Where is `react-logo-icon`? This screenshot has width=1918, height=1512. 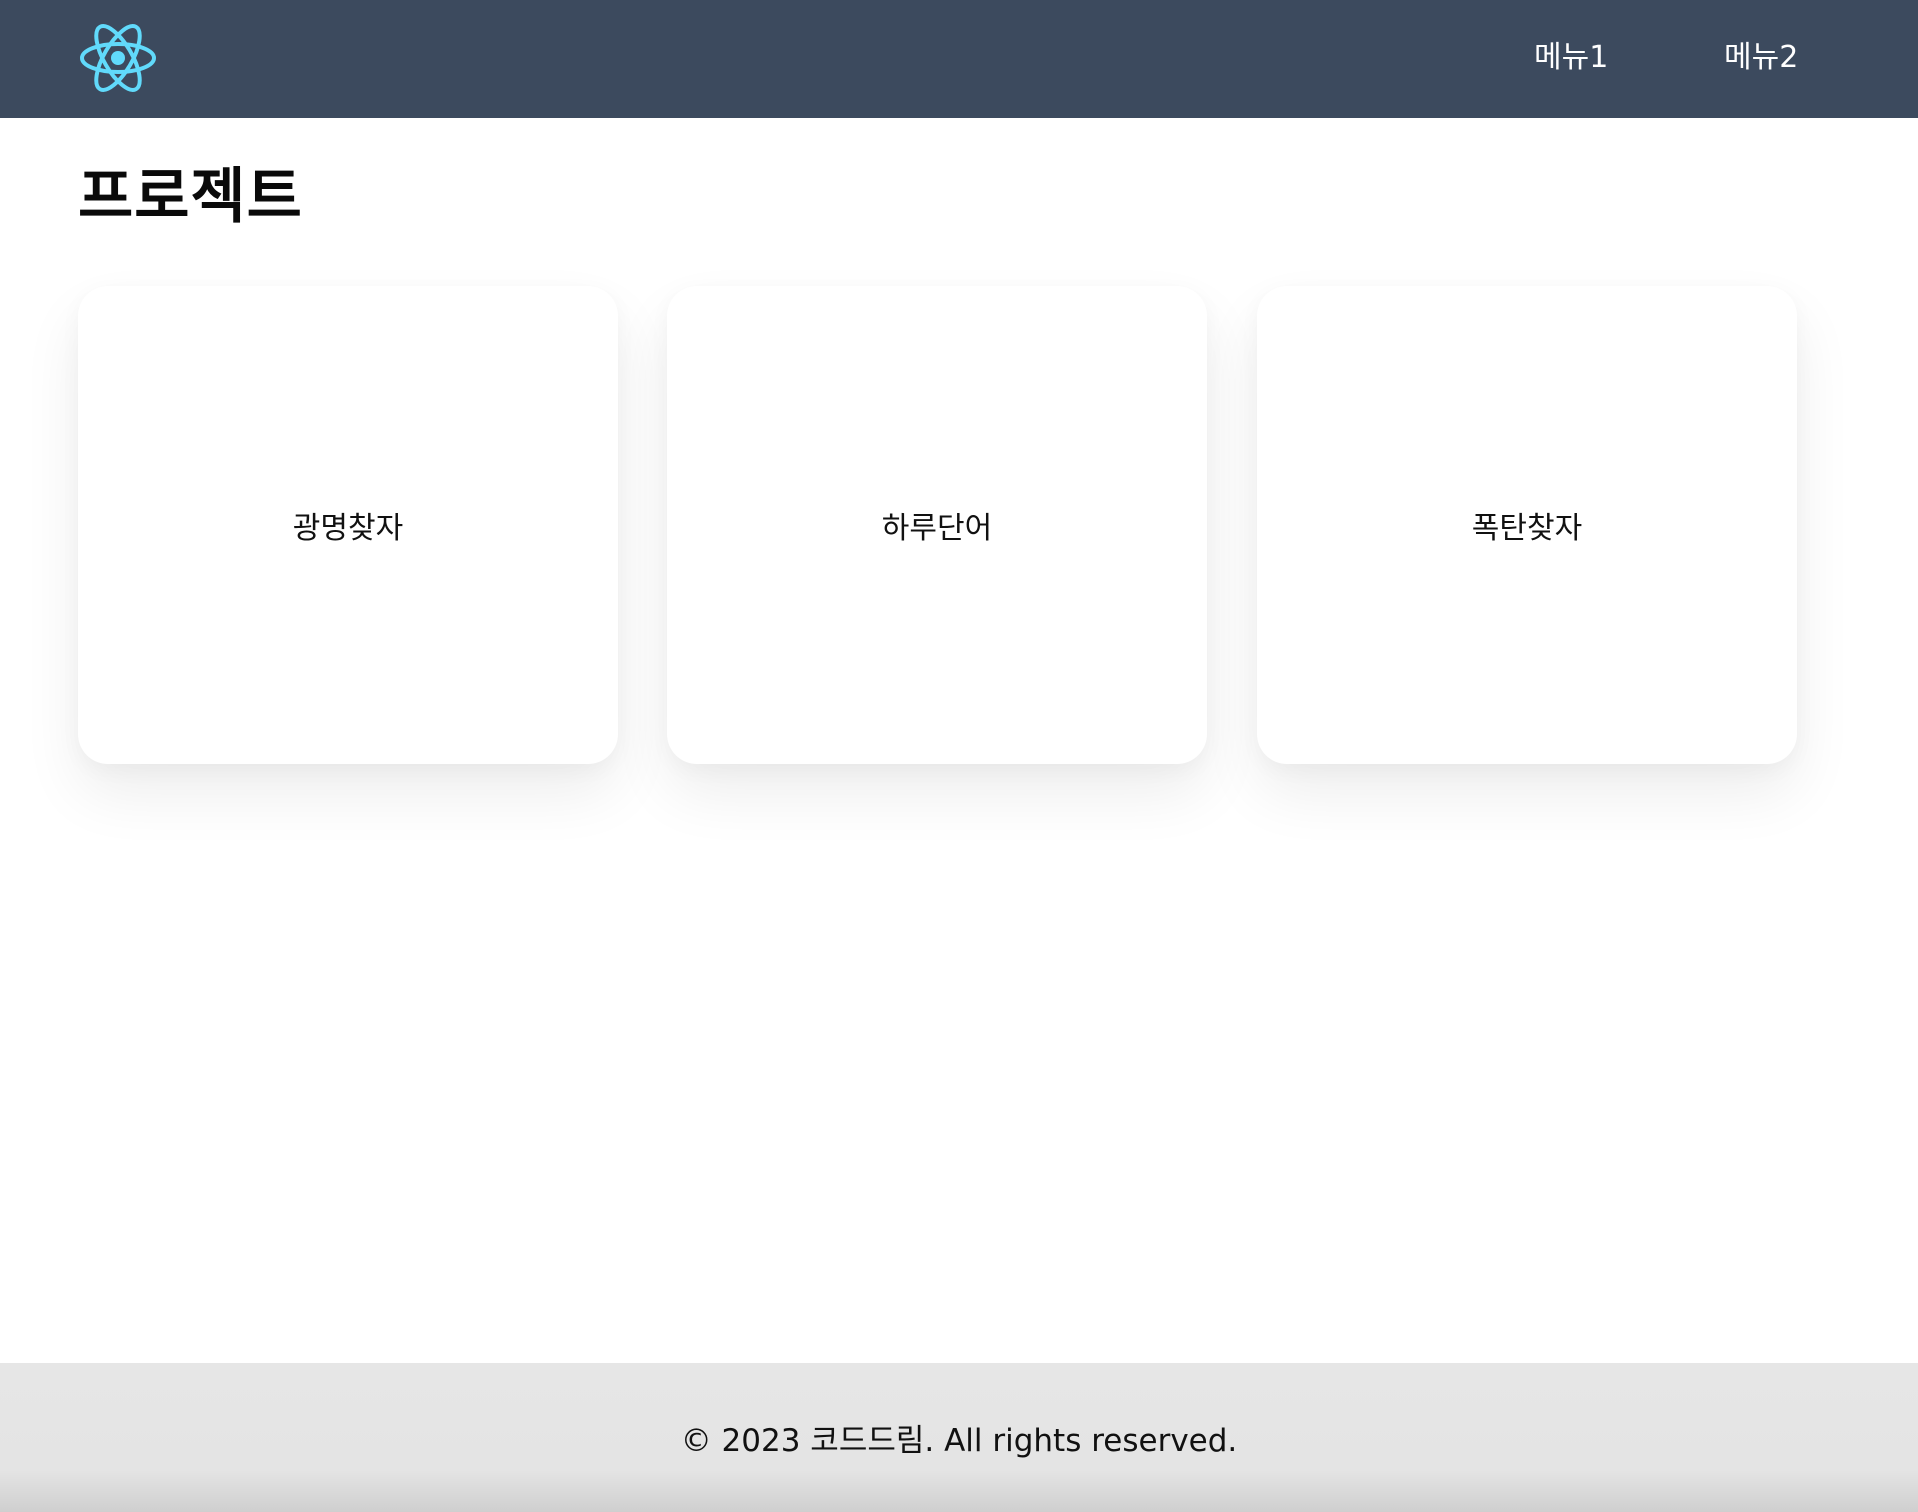 react-logo-icon is located at coordinates (118, 58).